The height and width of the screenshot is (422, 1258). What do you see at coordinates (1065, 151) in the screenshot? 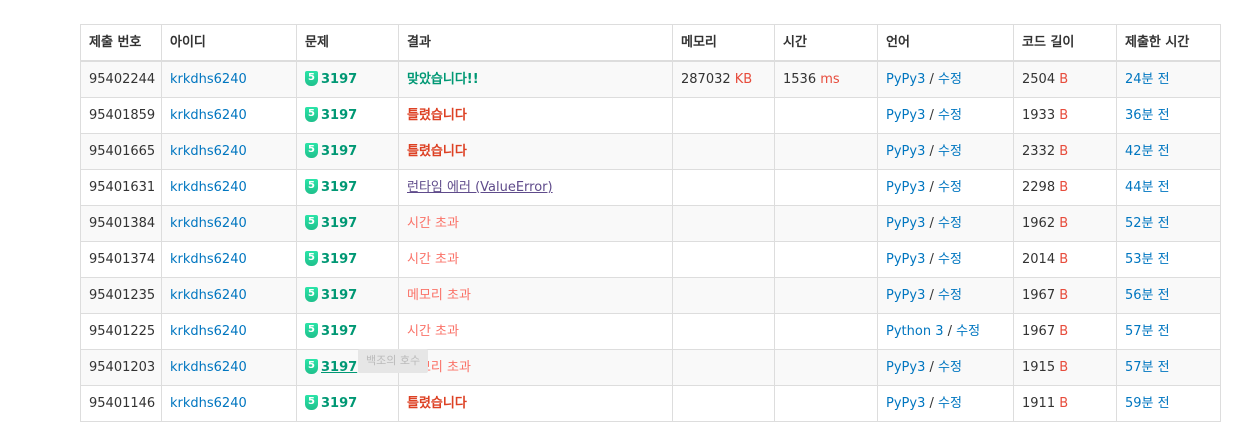
I see `code-length-cell: 2332 B` at bounding box center [1065, 151].